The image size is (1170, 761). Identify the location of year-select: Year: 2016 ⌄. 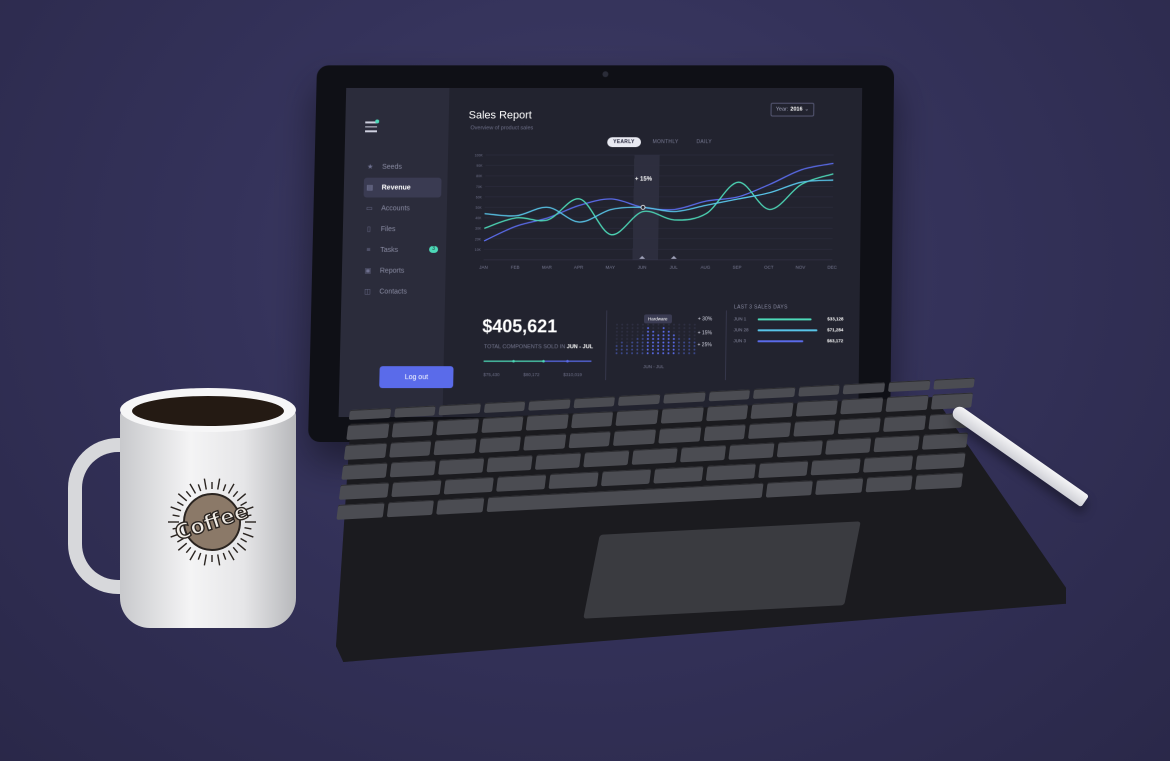
(792, 109).